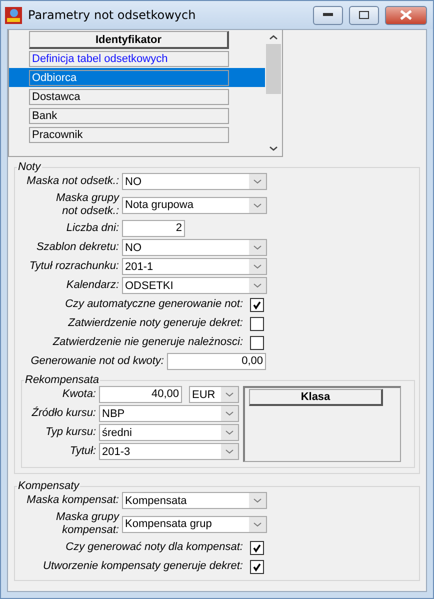 The image size is (434, 599). Describe the element at coordinates (87, 205) in the screenshot. I see `field-label: Maska grupy not odsetk.:` at that location.